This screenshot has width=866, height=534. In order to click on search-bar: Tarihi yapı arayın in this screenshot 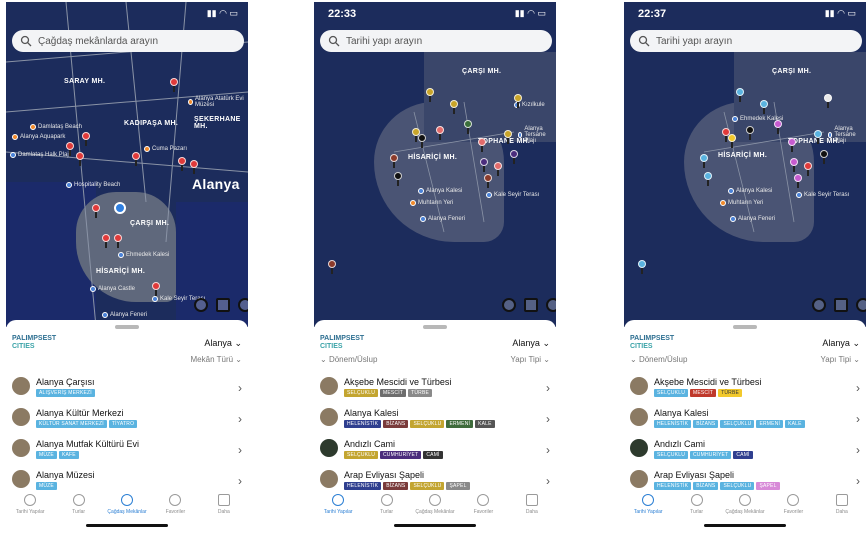, I will do `click(436, 41)`.